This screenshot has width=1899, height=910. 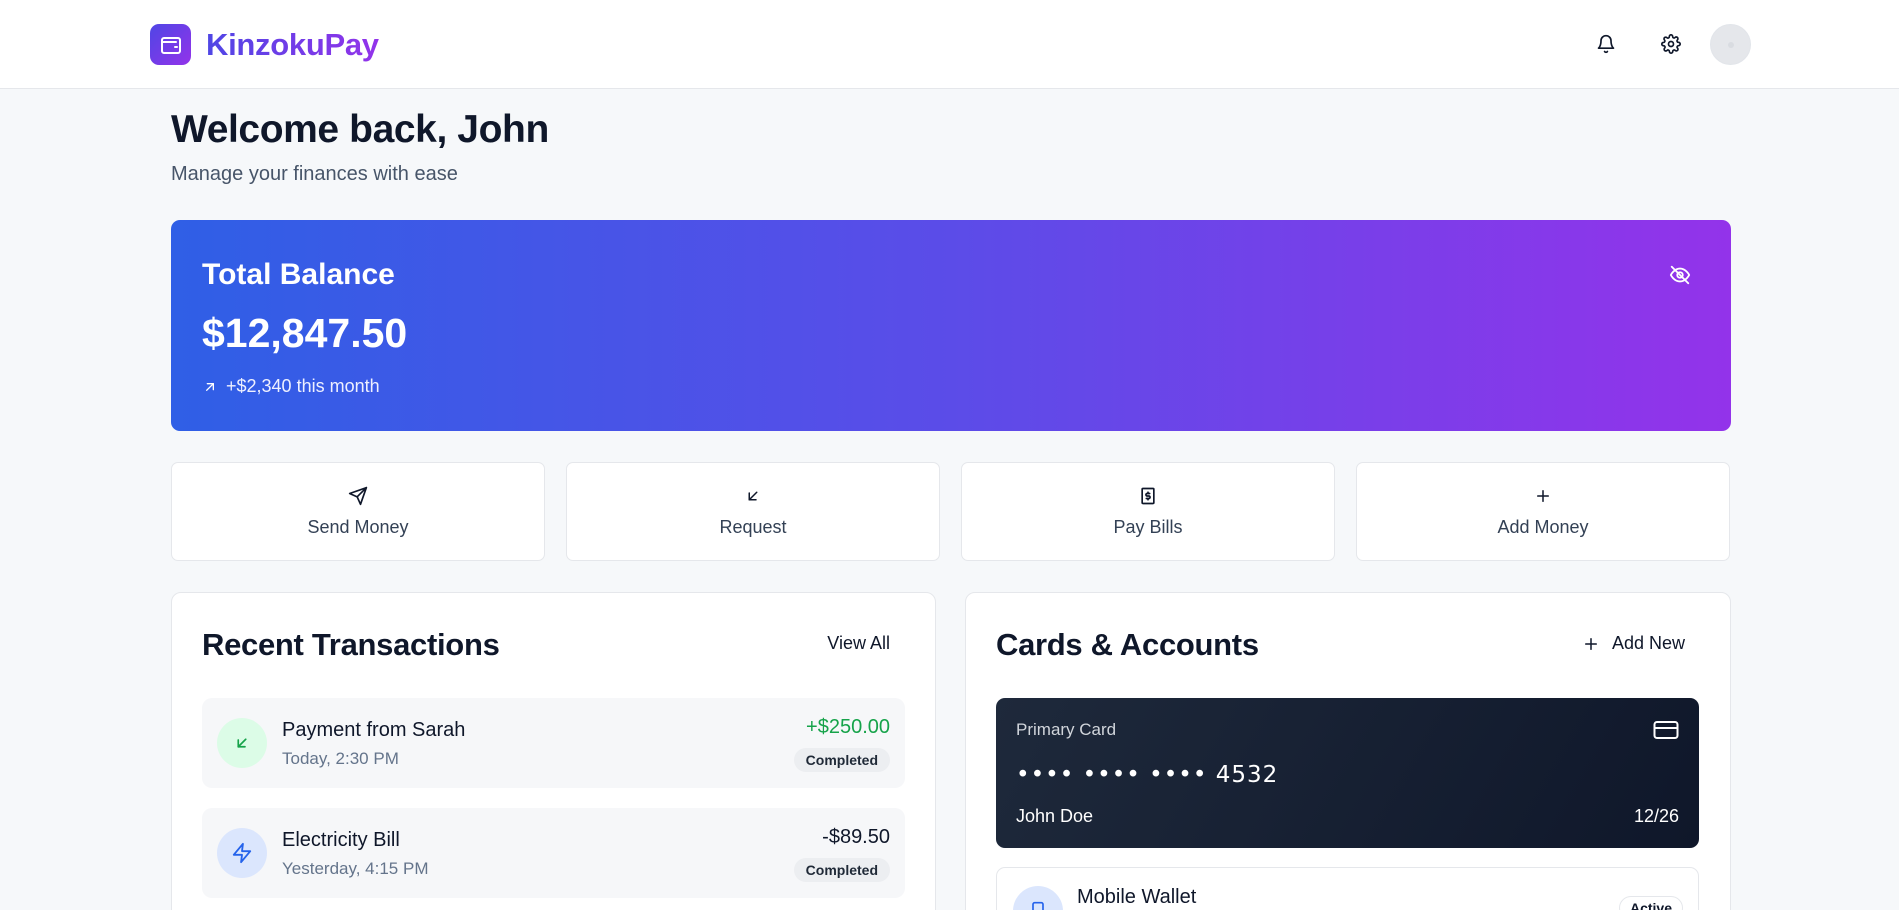 What do you see at coordinates (170, 44) in the screenshot?
I see `wallet-icon` at bounding box center [170, 44].